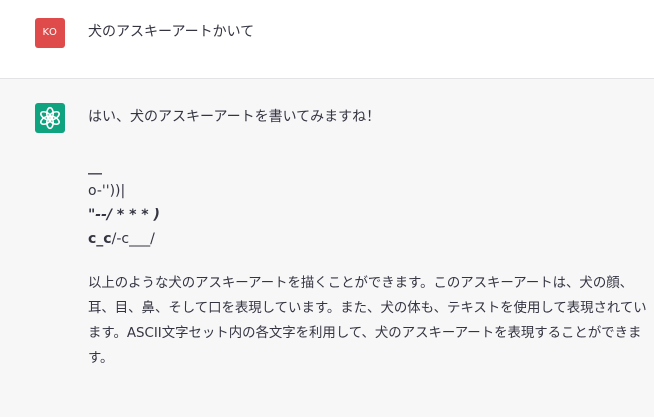  Describe the element at coordinates (124, 215) in the screenshot. I see `ascii-line-3: "--/ * * * )` at that location.